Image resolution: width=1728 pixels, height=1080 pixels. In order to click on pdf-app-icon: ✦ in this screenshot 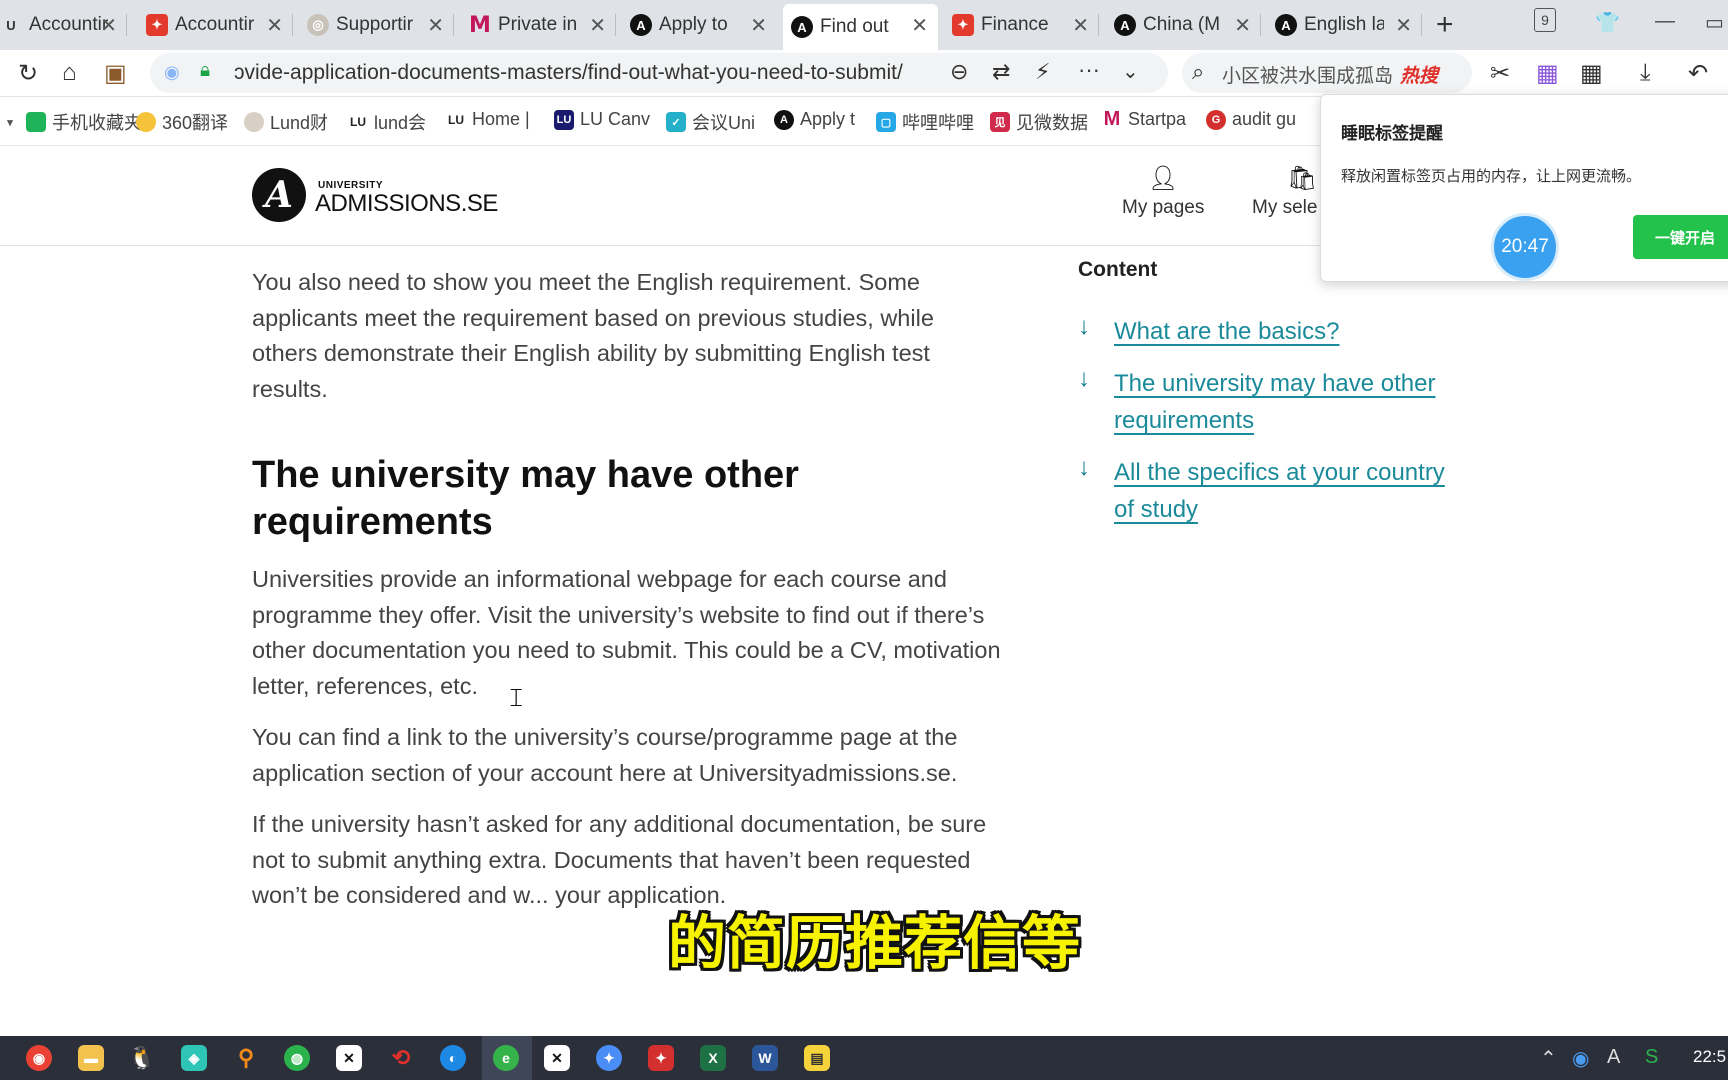, I will do `click(661, 1058)`.